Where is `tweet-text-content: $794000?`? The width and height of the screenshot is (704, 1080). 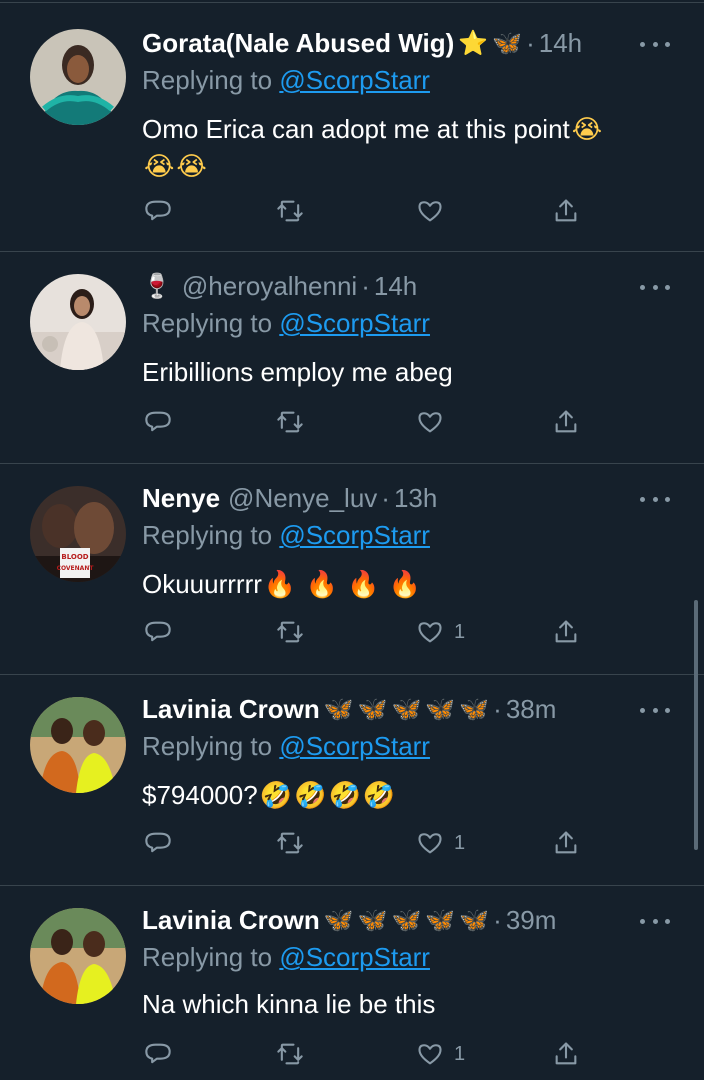
tweet-text-content: $794000? is located at coordinates (200, 795).